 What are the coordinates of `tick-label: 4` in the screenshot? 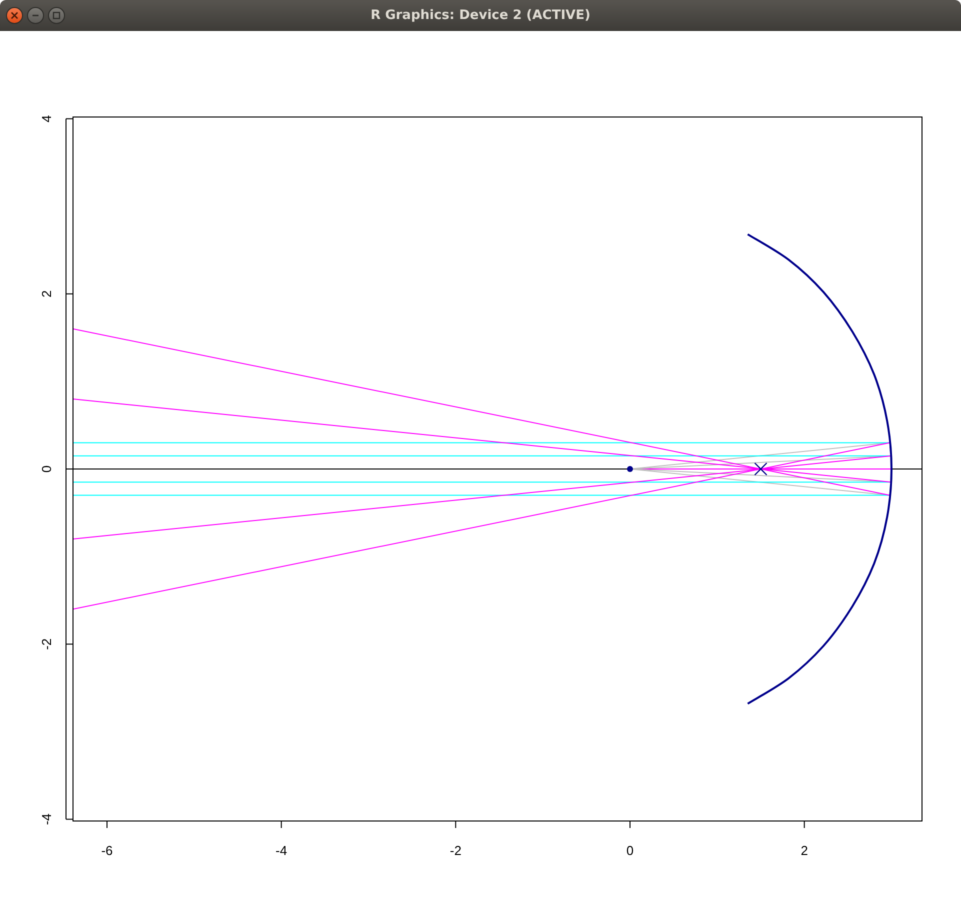 It's located at (46, 118).